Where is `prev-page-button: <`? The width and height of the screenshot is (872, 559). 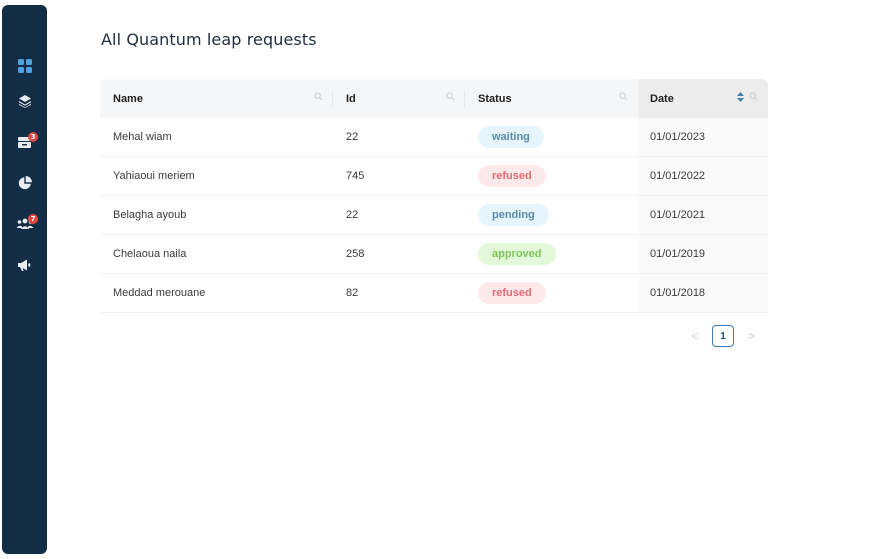
prev-page-button: < is located at coordinates (695, 336).